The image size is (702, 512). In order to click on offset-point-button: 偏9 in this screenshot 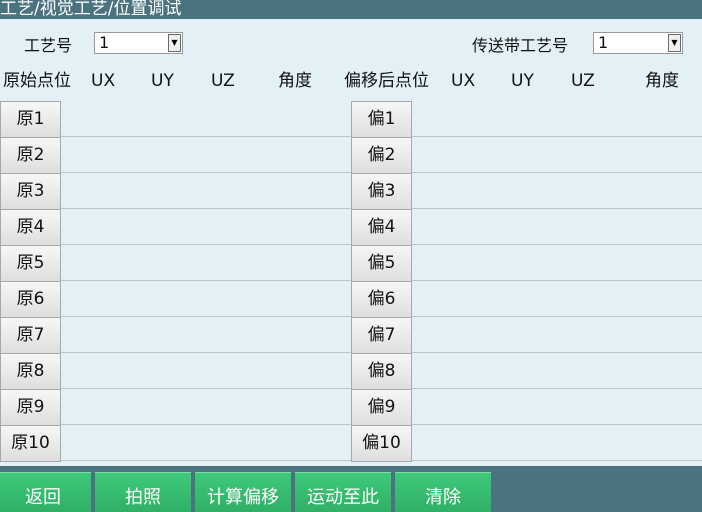, I will do `click(381, 407)`.